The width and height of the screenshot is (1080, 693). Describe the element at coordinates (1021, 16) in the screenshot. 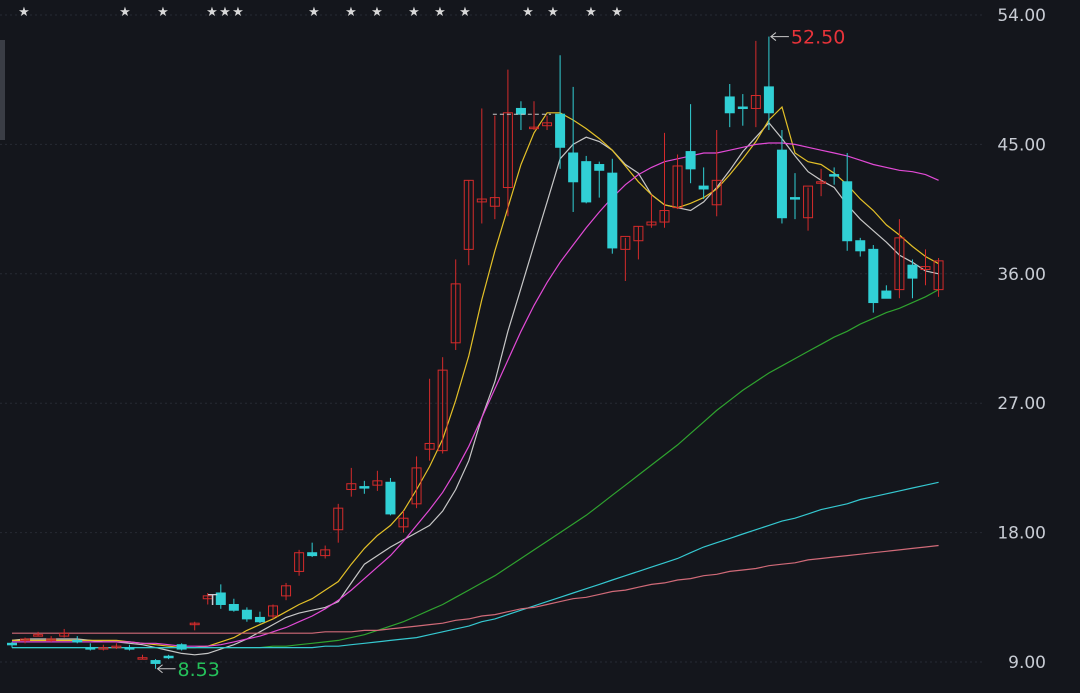

I see `y-tick-label: 54.00` at that location.